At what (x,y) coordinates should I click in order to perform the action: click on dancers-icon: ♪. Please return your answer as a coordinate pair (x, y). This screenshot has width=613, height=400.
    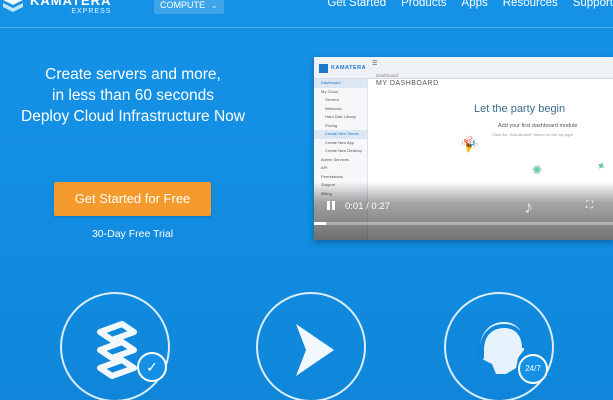
    Looking at the image, I should click on (528, 207).